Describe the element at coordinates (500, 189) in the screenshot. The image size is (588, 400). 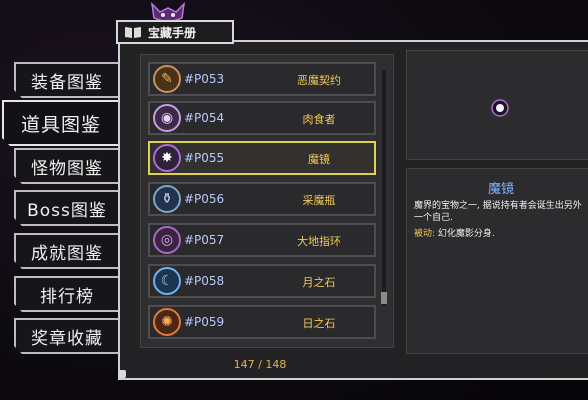
I see `item-detail-title: 魔镜` at that location.